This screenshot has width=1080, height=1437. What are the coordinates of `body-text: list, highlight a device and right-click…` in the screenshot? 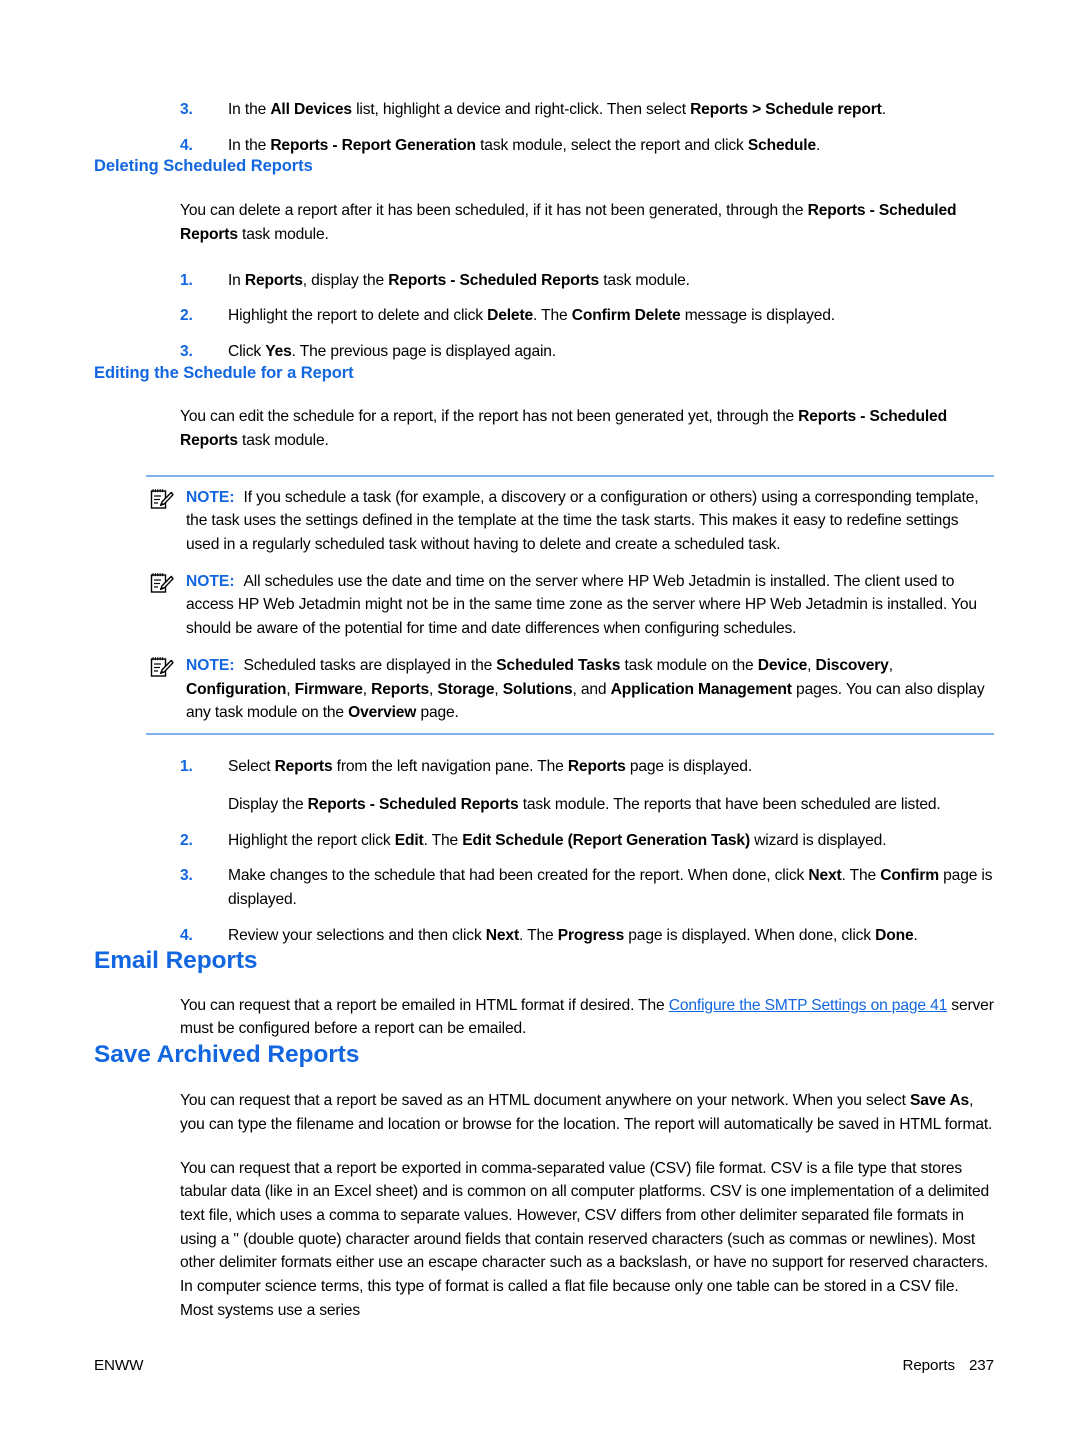 It's located at (521, 109).